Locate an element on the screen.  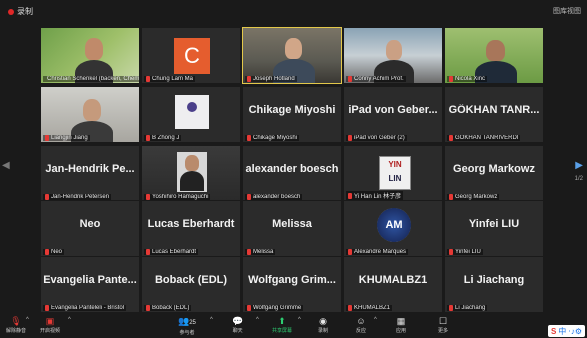
mic-off-icon: 🎙 is located at coordinates (16, 321).